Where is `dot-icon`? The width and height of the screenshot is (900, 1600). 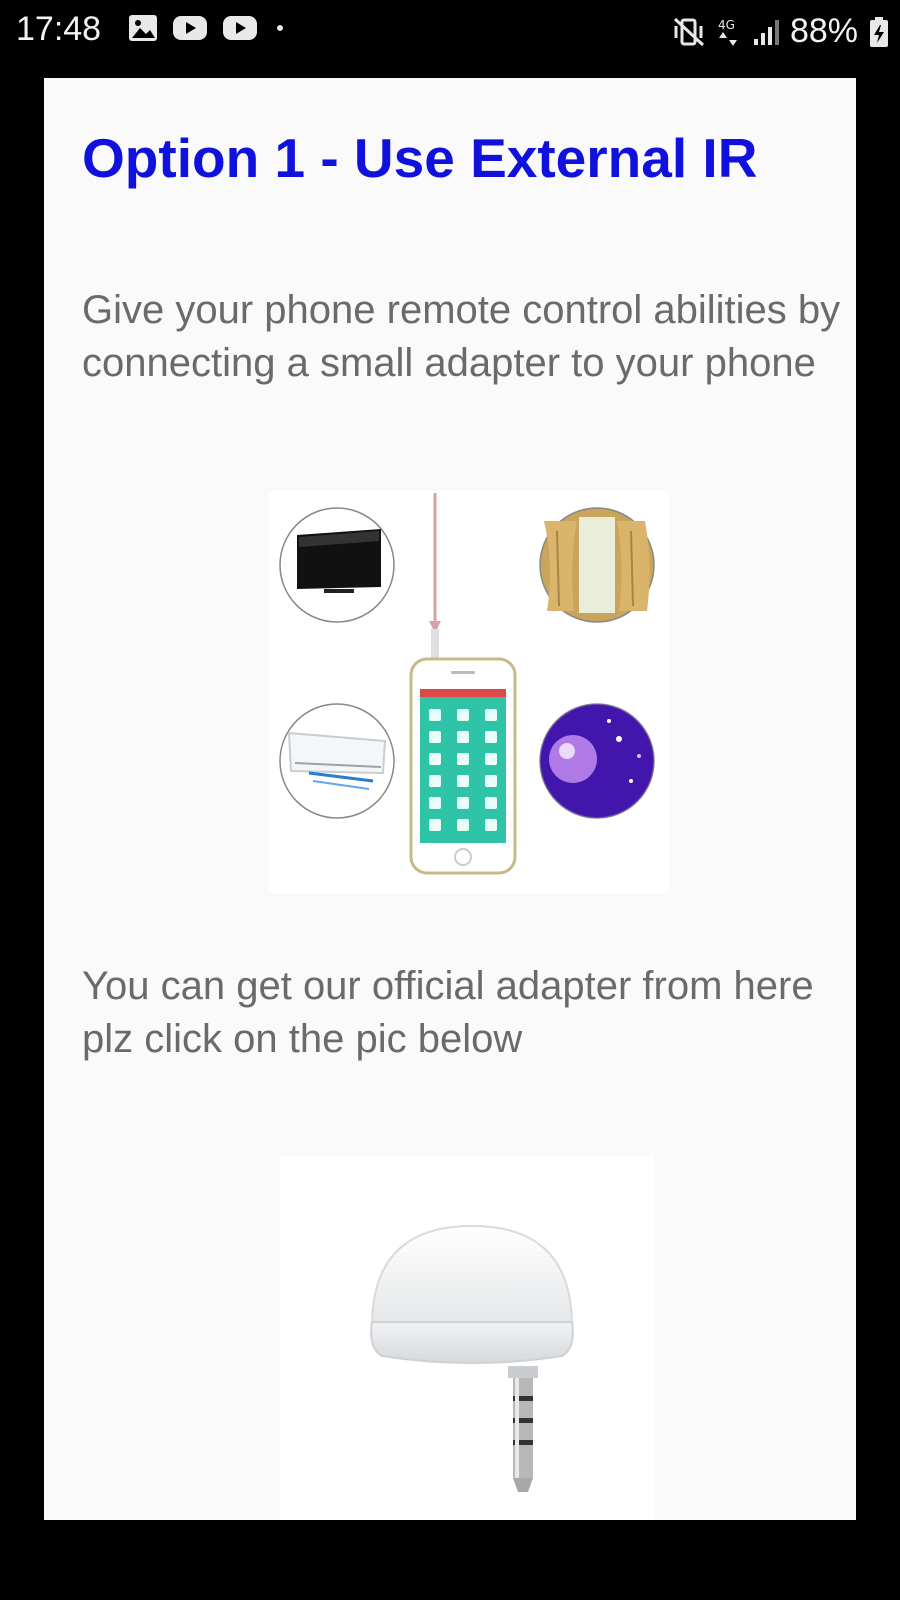
dot-icon is located at coordinates (280, 28).